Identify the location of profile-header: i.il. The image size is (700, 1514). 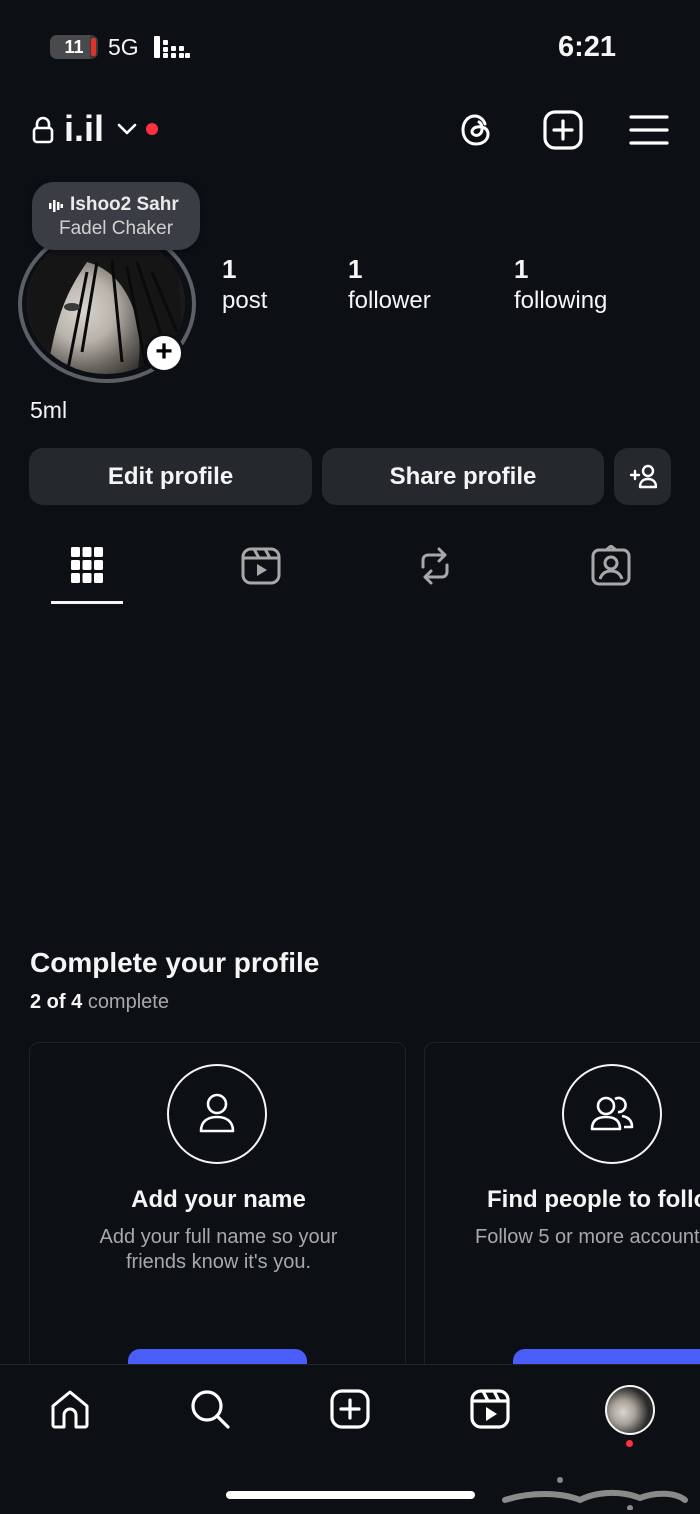
(350, 130).